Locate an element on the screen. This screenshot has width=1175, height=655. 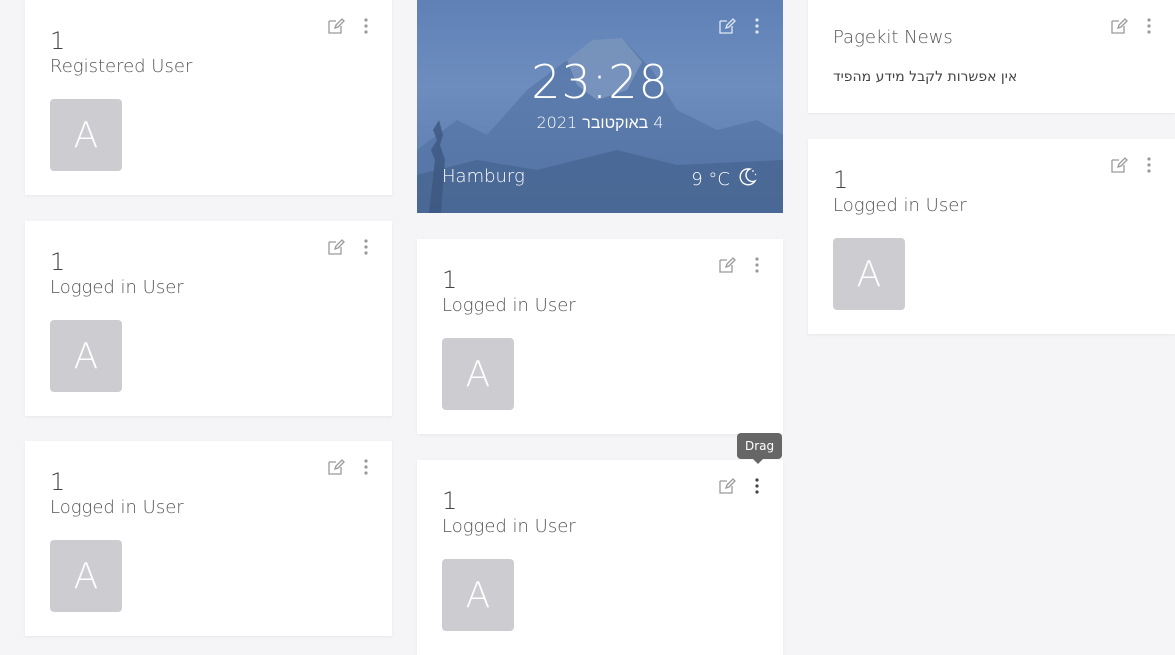
weather: 9 °C is located at coordinates (724, 179).